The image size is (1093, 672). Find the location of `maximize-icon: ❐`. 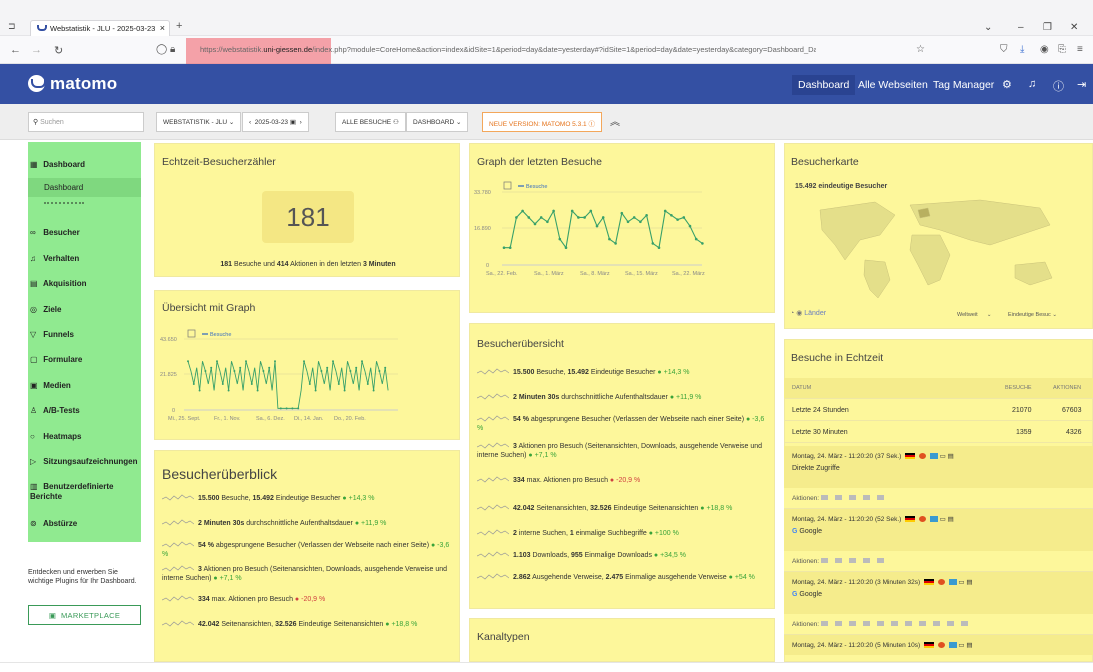

maximize-icon: ❐ is located at coordinates (1047, 27).